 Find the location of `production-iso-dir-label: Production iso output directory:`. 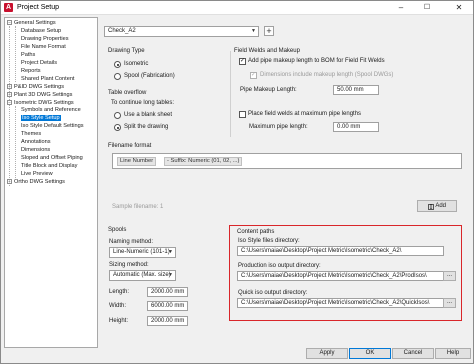

production-iso-dir-label: Production iso output directory: is located at coordinates (279, 266).